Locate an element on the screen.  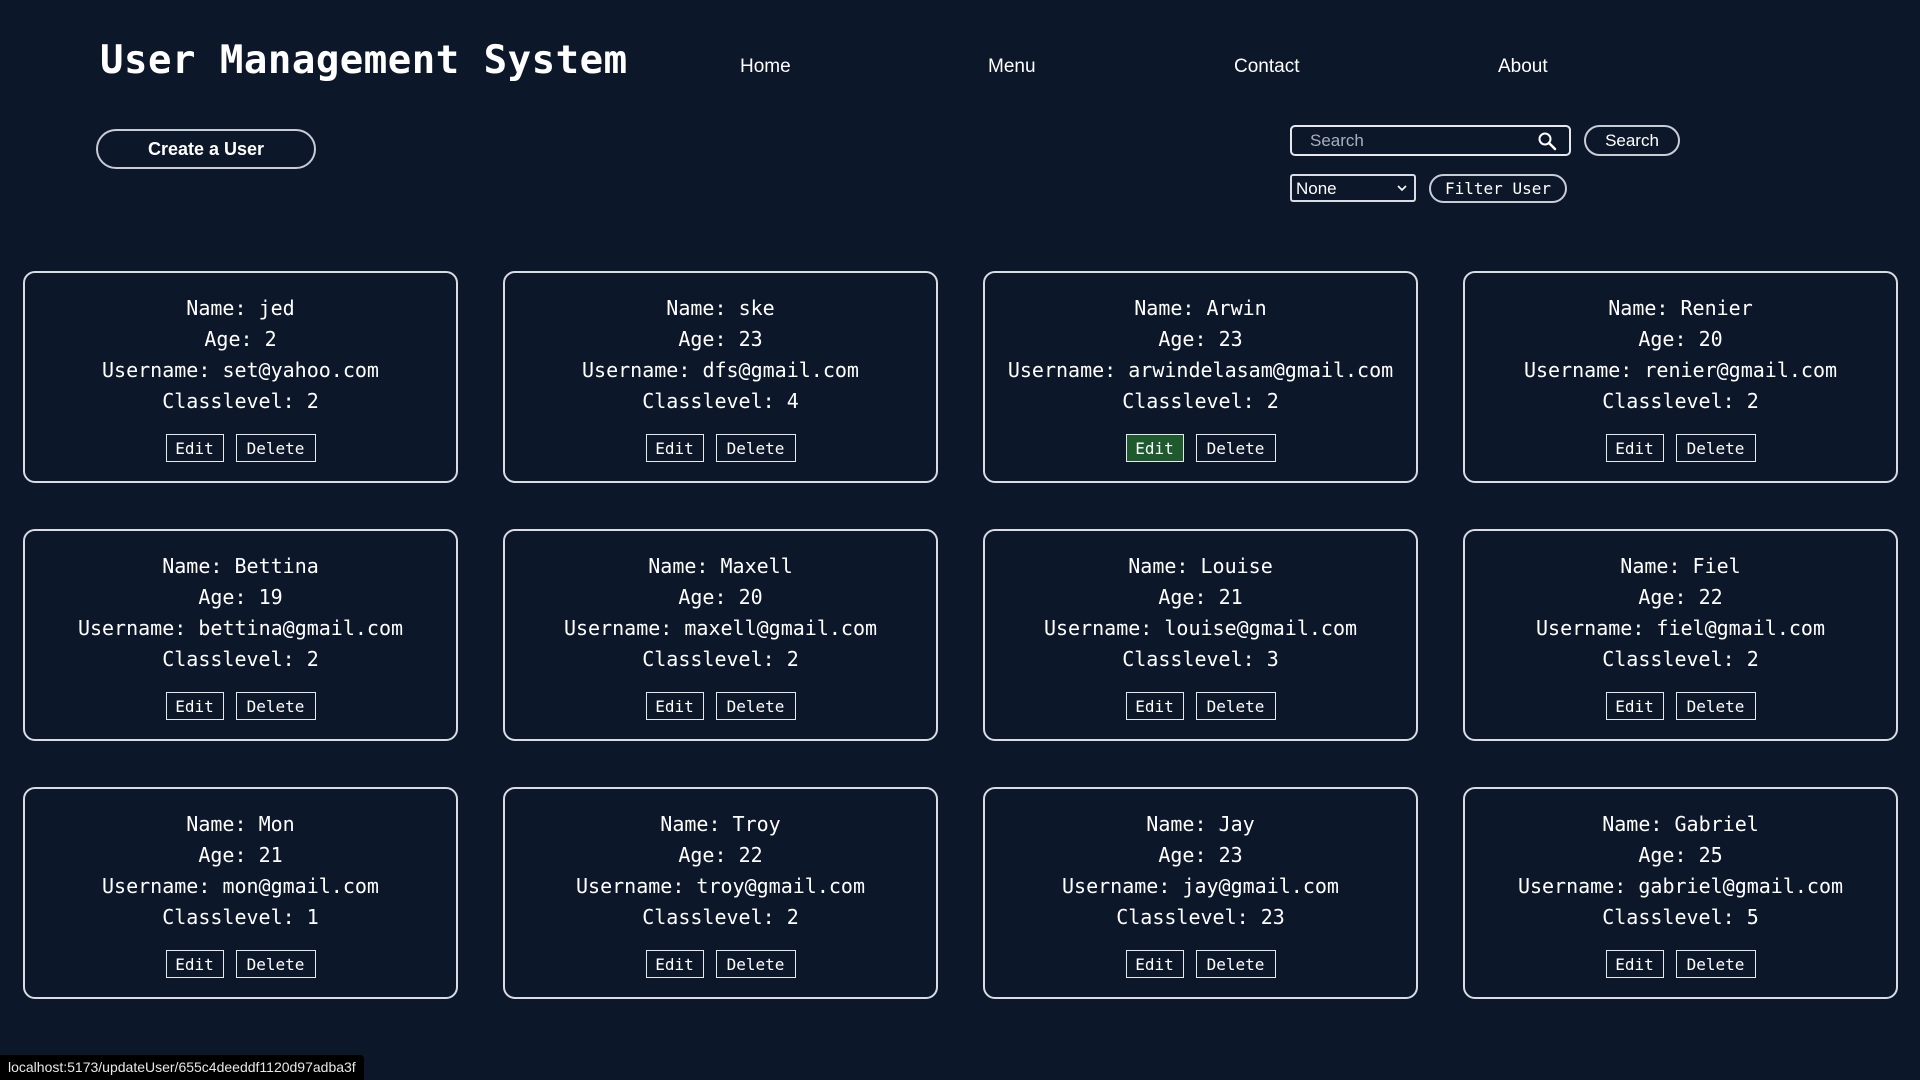
user-classlevel-line: Classlevel: 1 is located at coordinates (240, 917).